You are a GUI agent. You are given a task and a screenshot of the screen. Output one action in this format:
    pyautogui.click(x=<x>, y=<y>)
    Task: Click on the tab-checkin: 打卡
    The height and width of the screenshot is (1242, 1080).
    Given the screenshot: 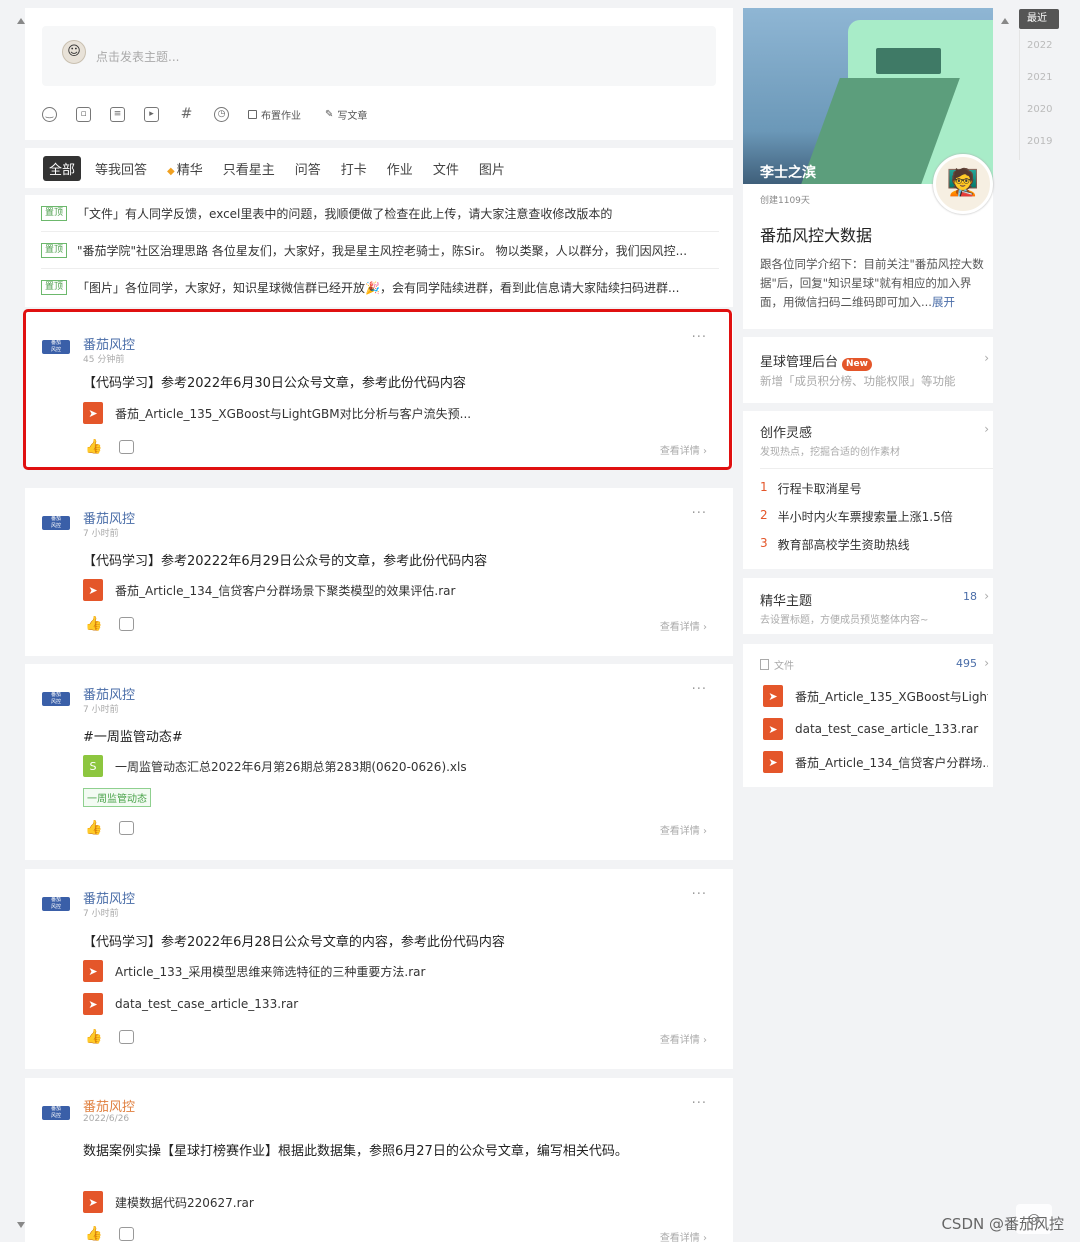 What is the action you would take?
    pyautogui.click(x=354, y=168)
    